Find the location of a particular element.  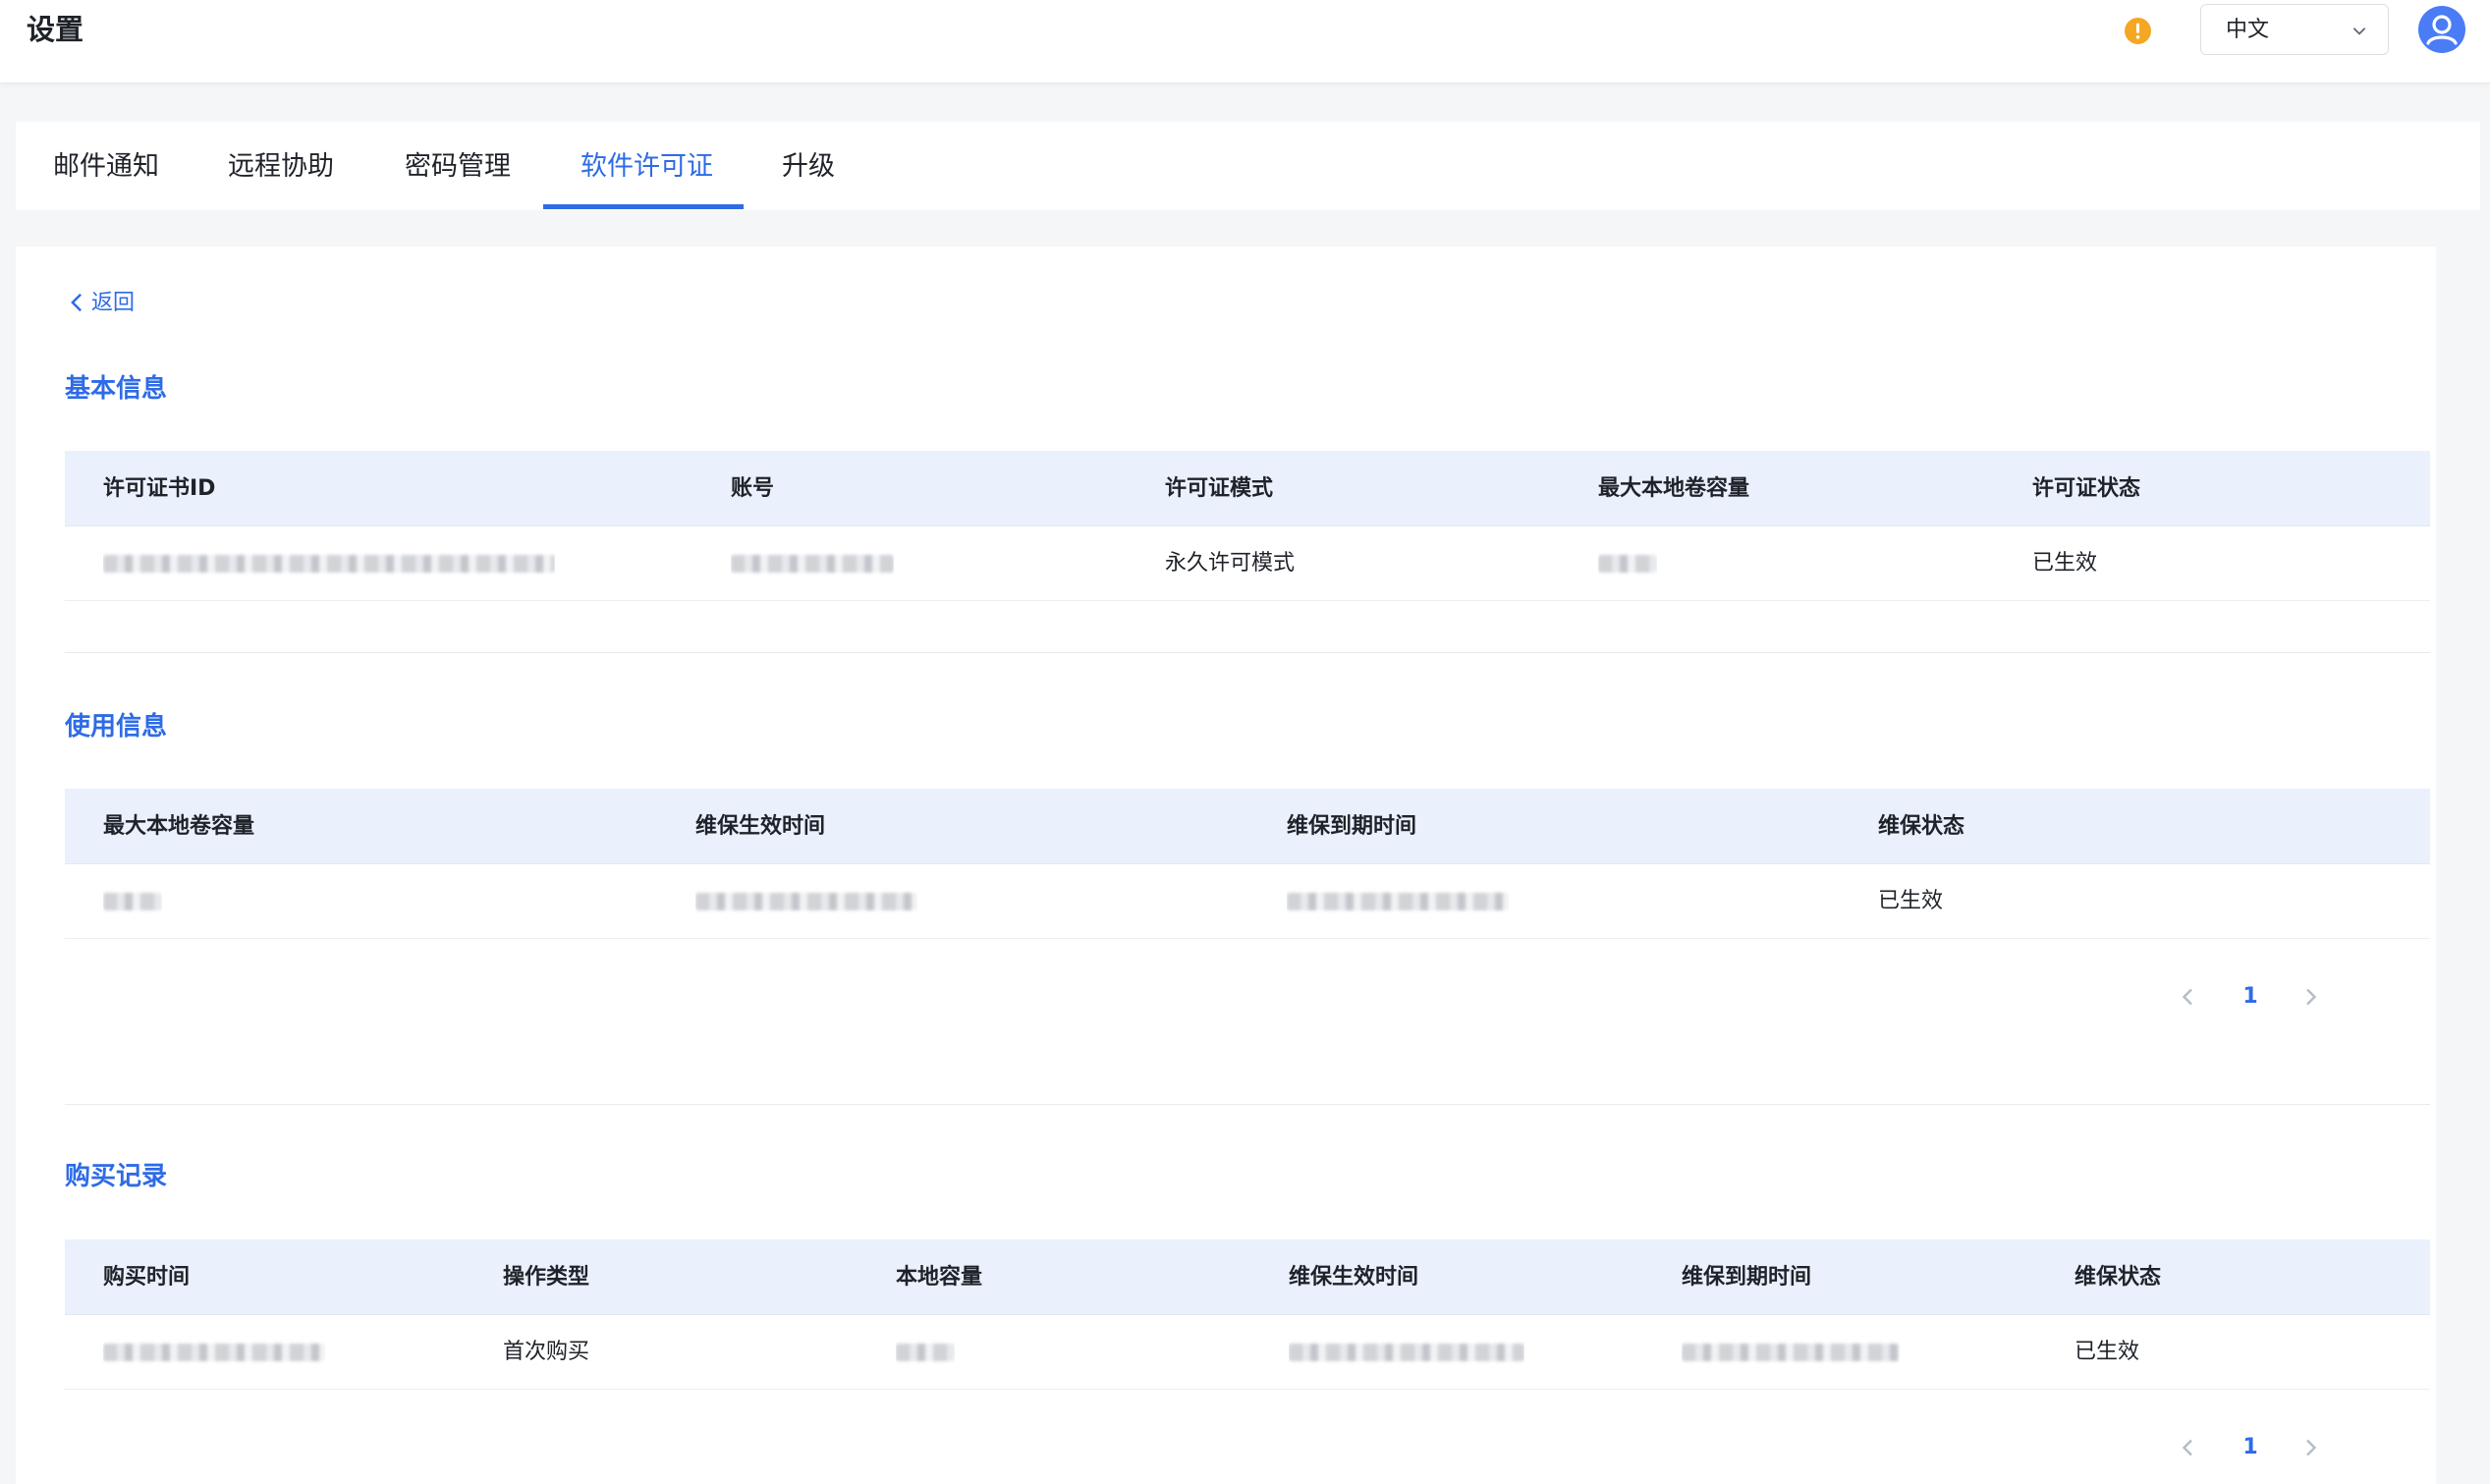

column-header: 许可证书ID is located at coordinates (159, 488).